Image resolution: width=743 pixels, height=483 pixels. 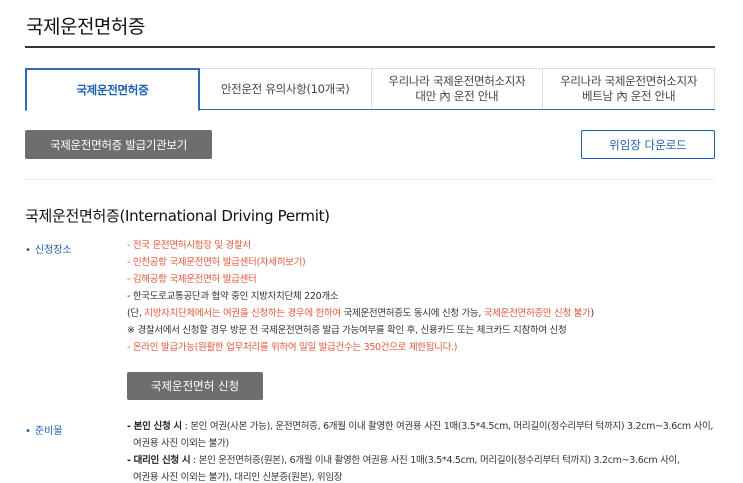 What do you see at coordinates (189, 245) in the screenshot?
I see `location-item: - 전국 운전면허시험장 및 경찰서` at bounding box center [189, 245].